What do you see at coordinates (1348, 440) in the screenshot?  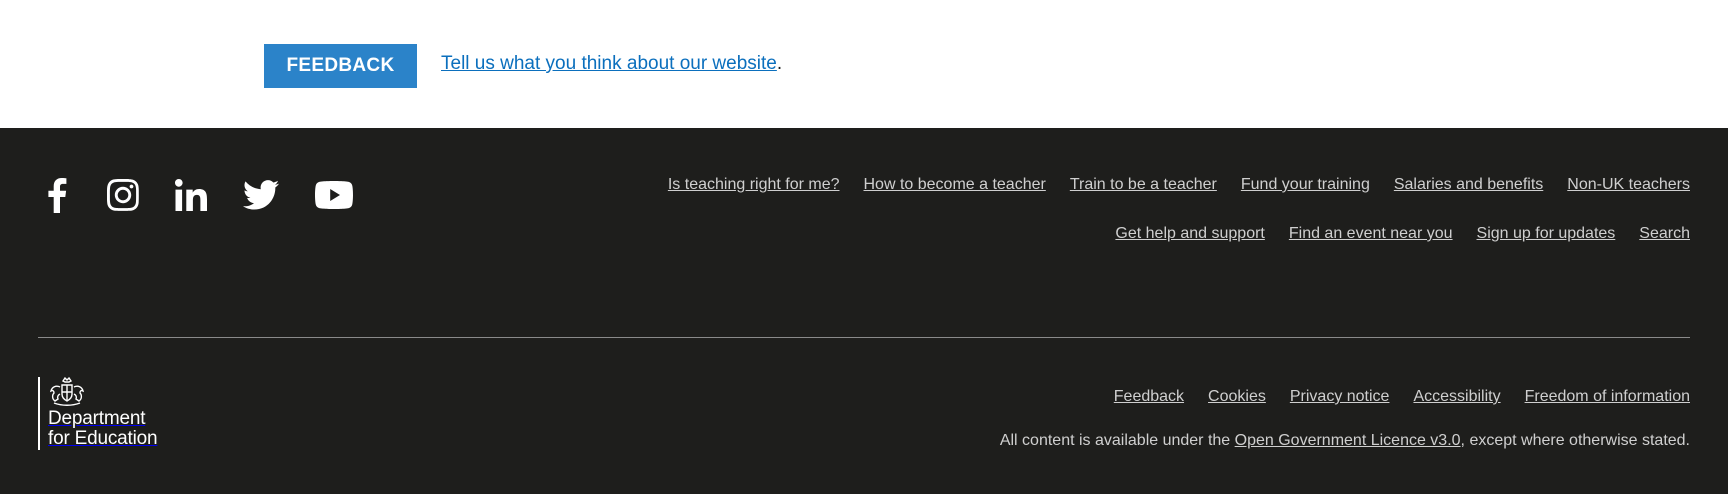 I see `licence-link: Open Government Licence v3.0` at bounding box center [1348, 440].